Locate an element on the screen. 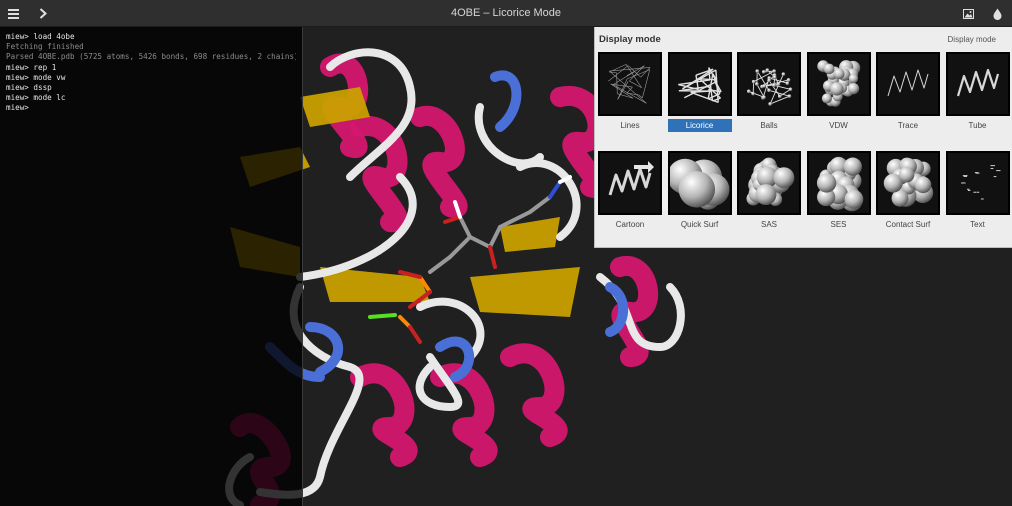  mode-option-ses: SES is located at coordinates (838, 195).